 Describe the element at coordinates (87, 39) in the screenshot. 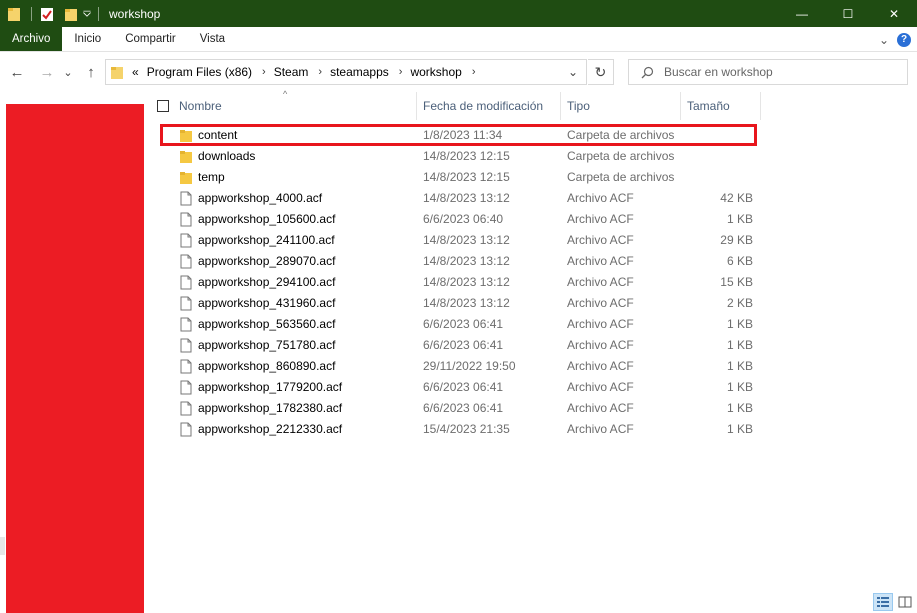

I see `tab-inicio: Inicio` at that location.